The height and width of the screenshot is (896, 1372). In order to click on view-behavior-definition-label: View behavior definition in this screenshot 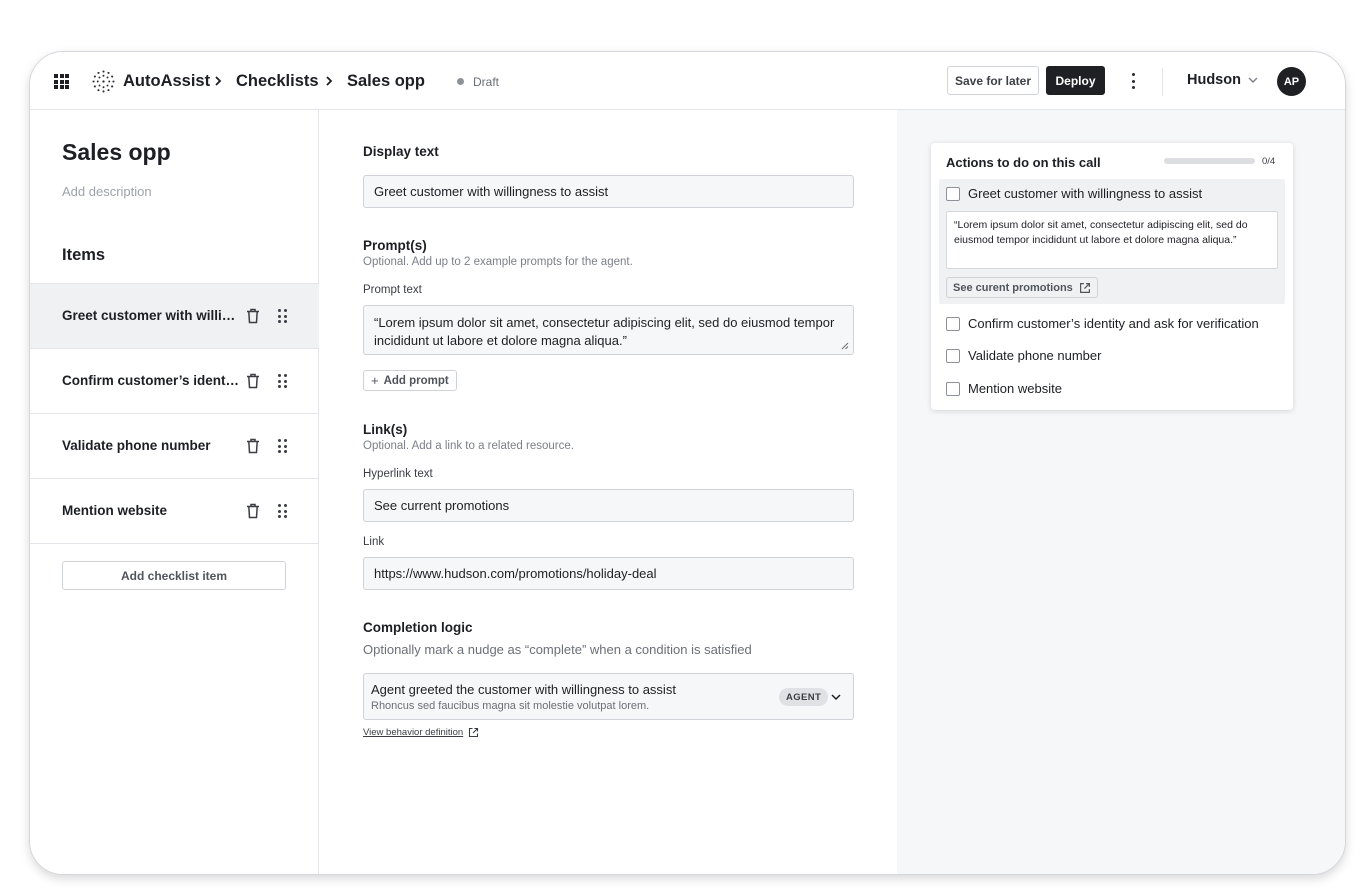, I will do `click(413, 732)`.